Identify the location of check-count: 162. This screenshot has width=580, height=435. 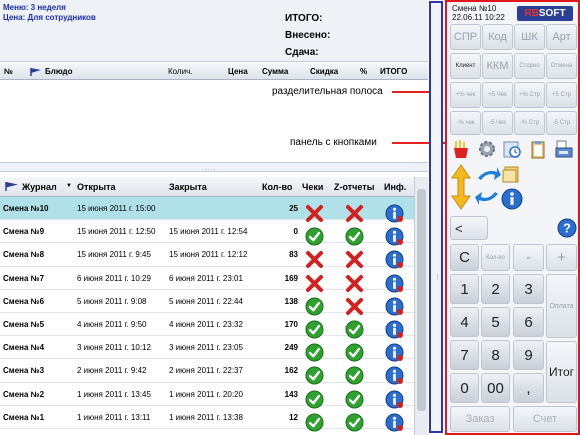
(291, 371).